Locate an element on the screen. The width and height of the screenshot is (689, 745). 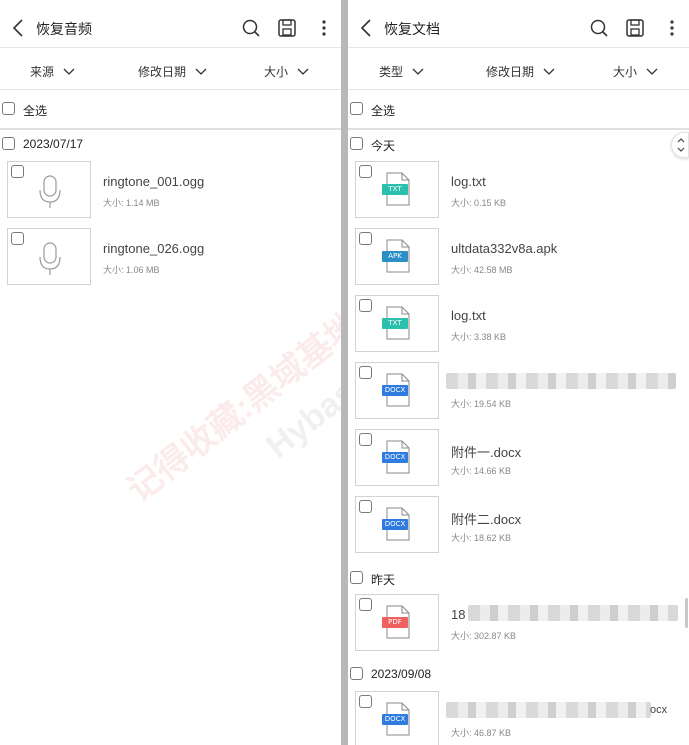
filter-type: 类型 is located at coordinates (401, 71).